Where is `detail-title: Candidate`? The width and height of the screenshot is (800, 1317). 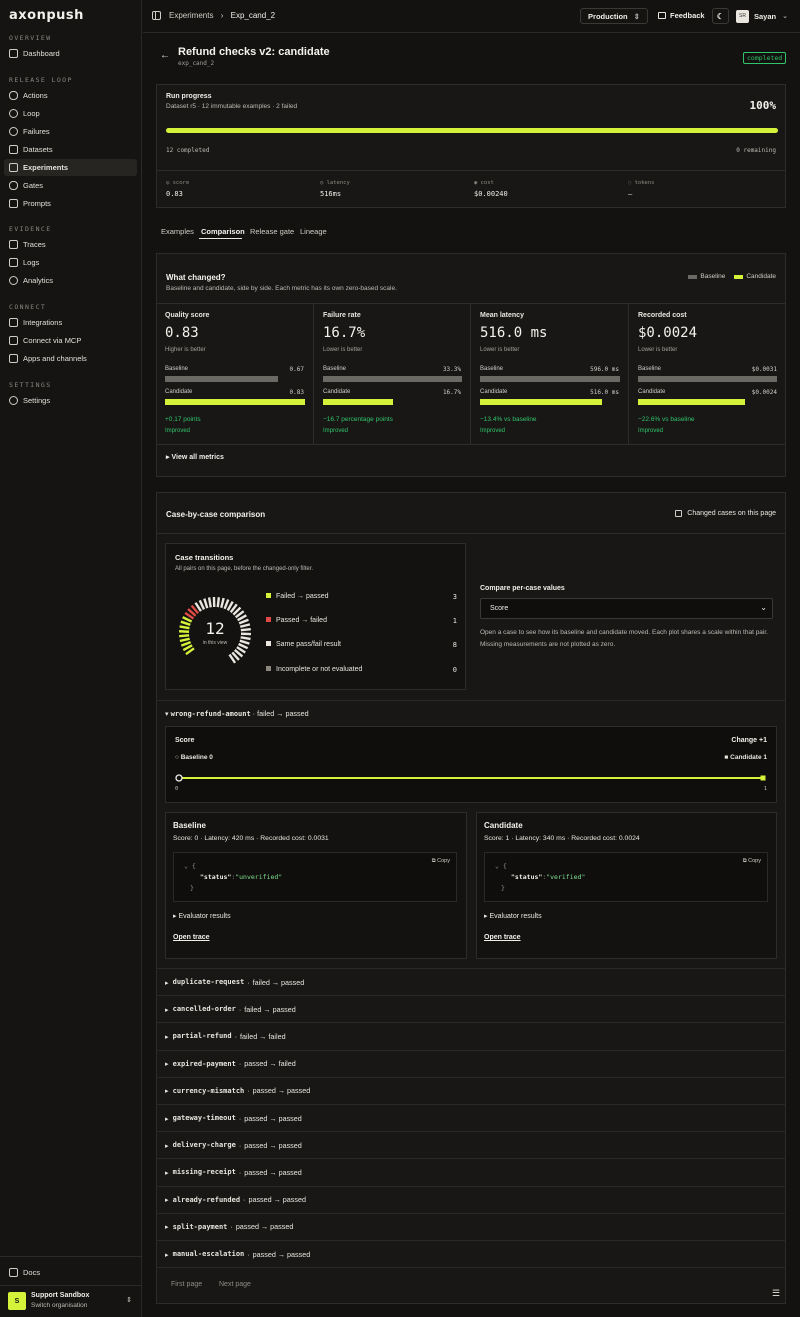
detail-title: Candidate is located at coordinates (503, 825).